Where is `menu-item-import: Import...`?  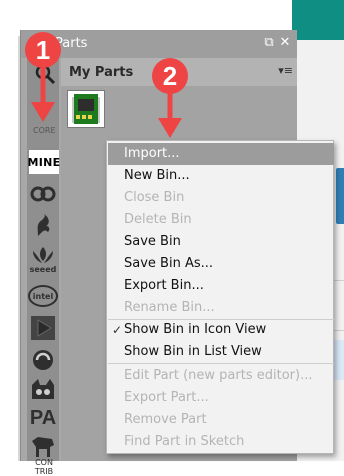 menu-item-import: Import... is located at coordinates (221, 154).